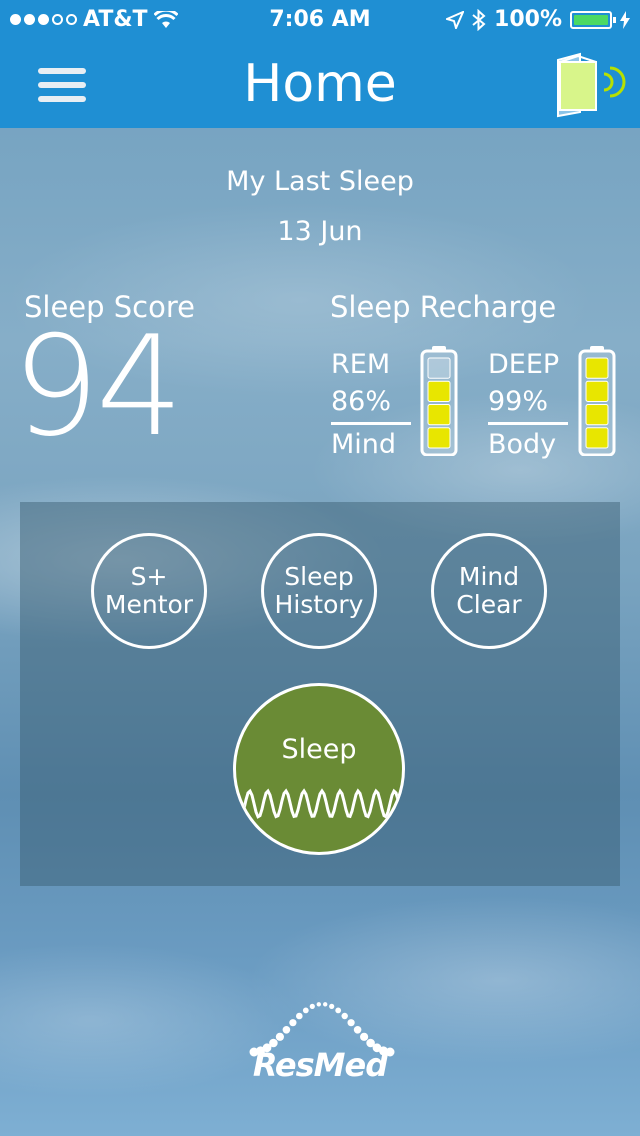 This screenshot has width=640, height=1136. Describe the element at coordinates (625, 19) in the screenshot. I see `charging-bolt-icon` at that location.